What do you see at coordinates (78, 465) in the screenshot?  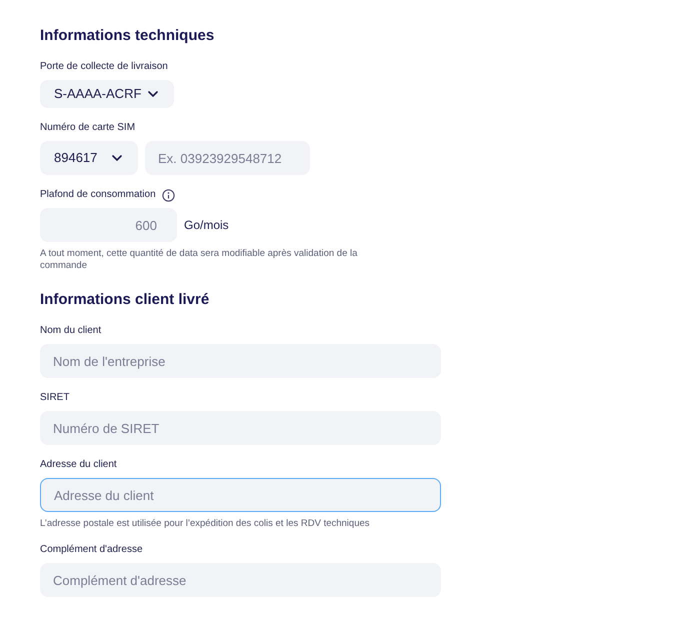 I see `field-label: Adresse du client` at bounding box center [78, 465].